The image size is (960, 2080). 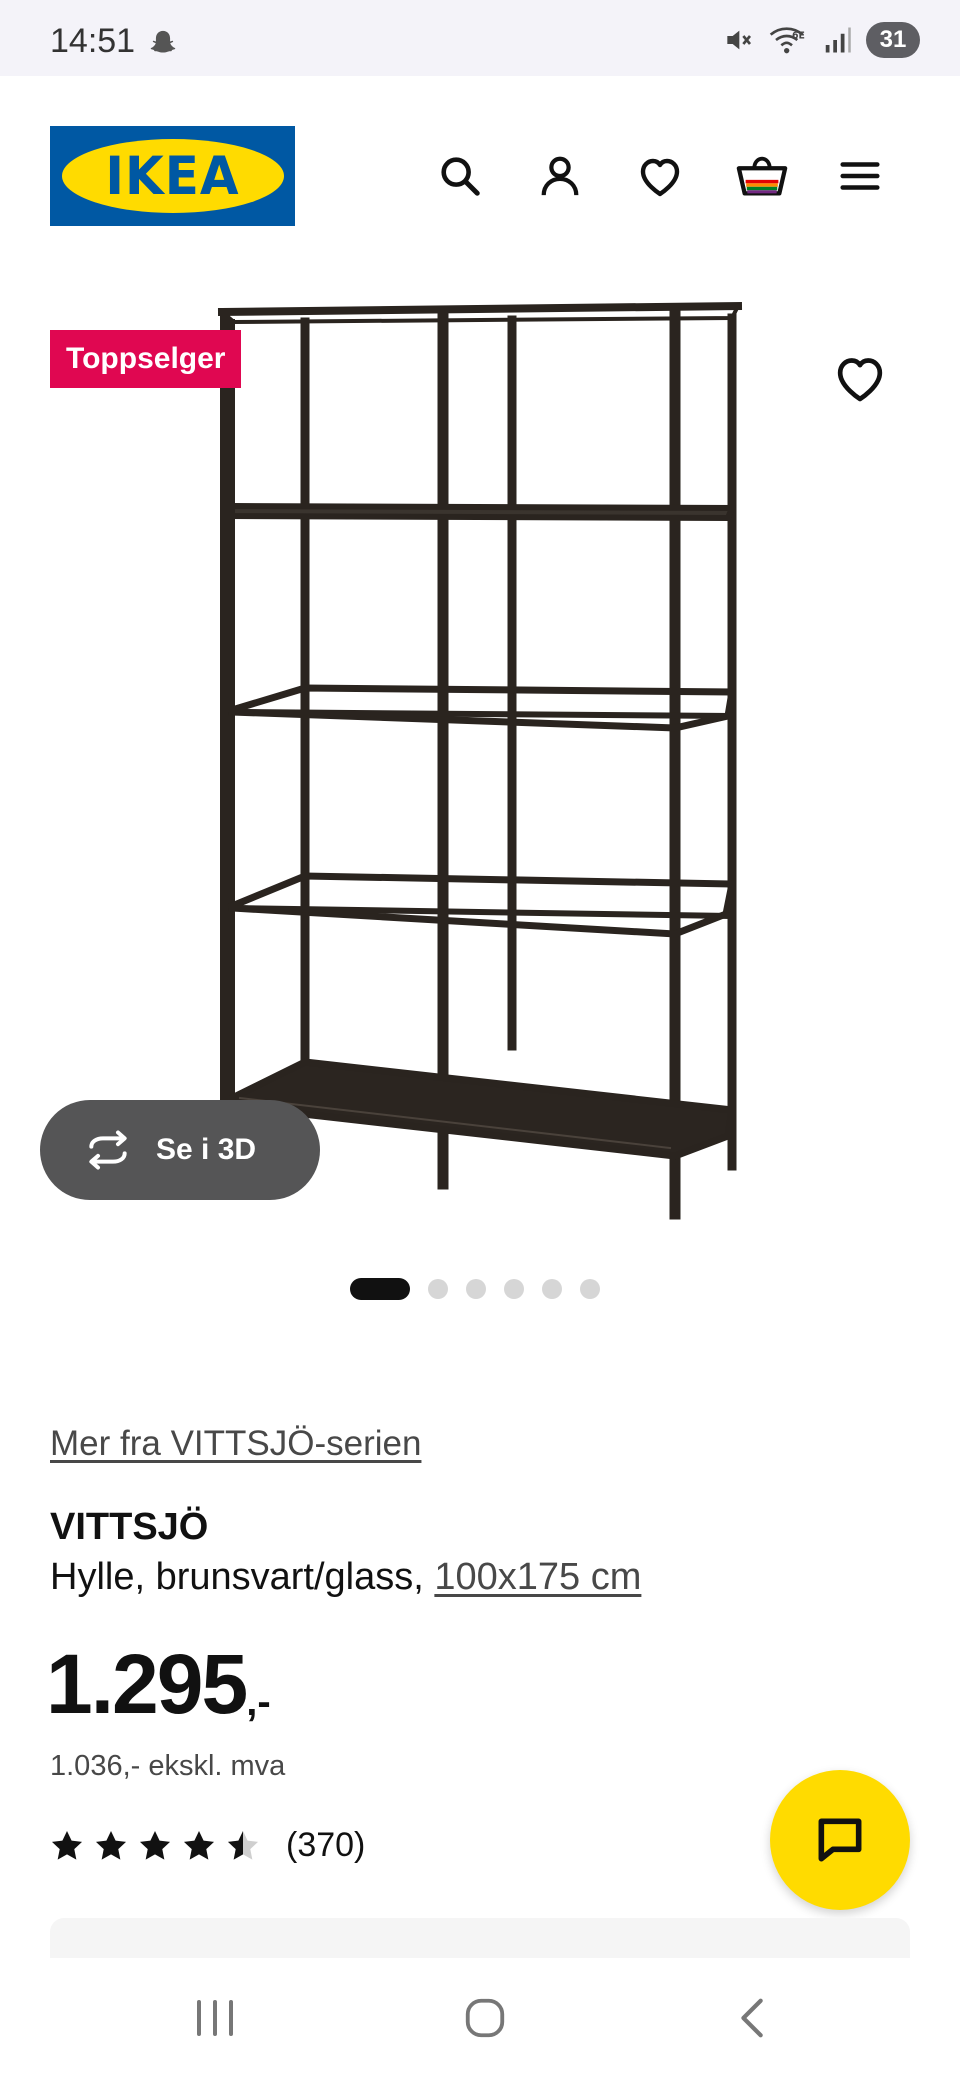 I want to click on status-time: 14:51, so click(x=93, y=41).